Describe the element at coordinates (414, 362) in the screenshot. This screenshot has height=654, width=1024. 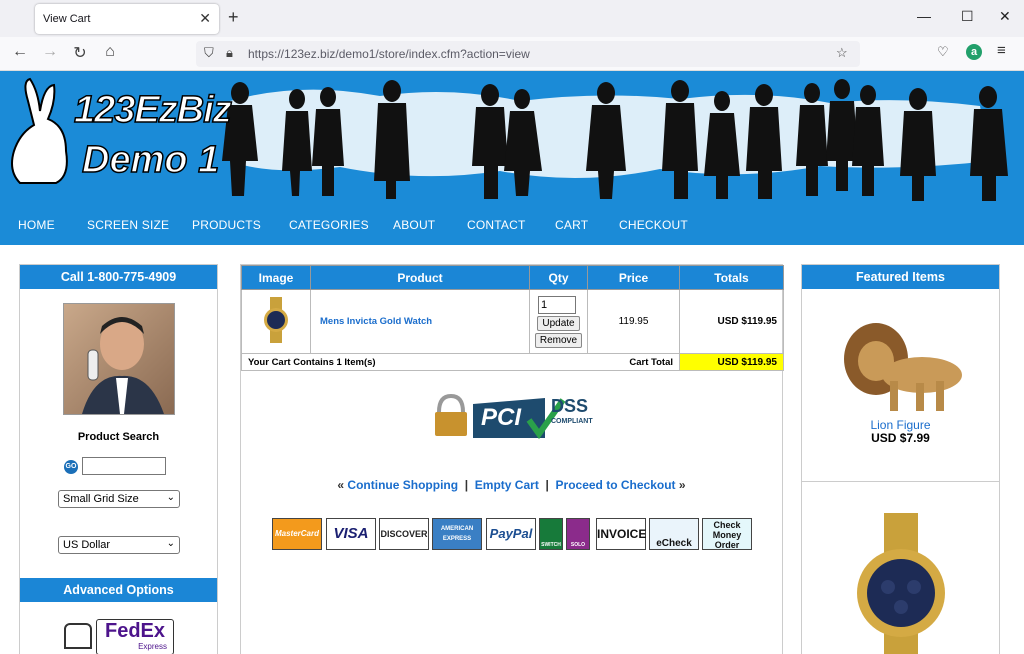
I see `cart-item-count: Your Cart Contains 1 Item(s)` at that location.